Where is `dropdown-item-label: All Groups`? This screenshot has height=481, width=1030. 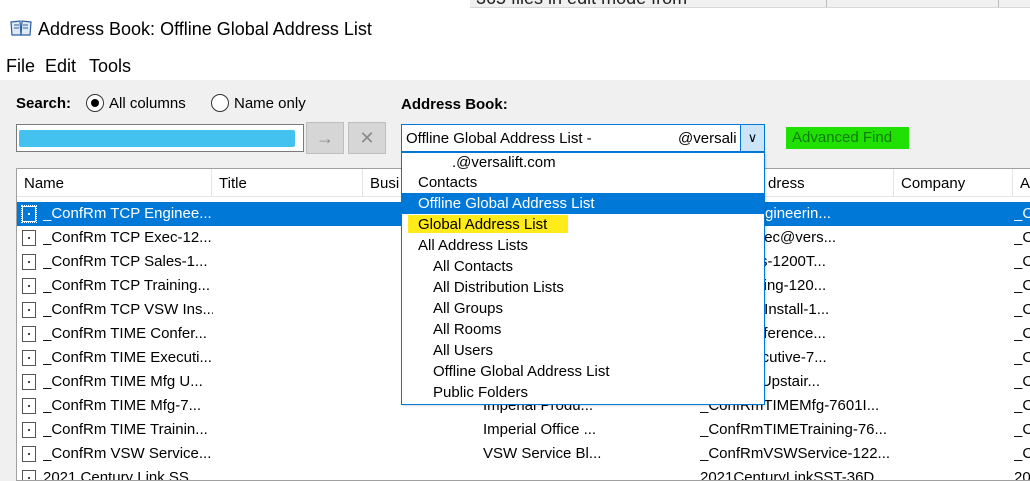 dropdown-item-label: All Groups is located at coordinates (468, 308).